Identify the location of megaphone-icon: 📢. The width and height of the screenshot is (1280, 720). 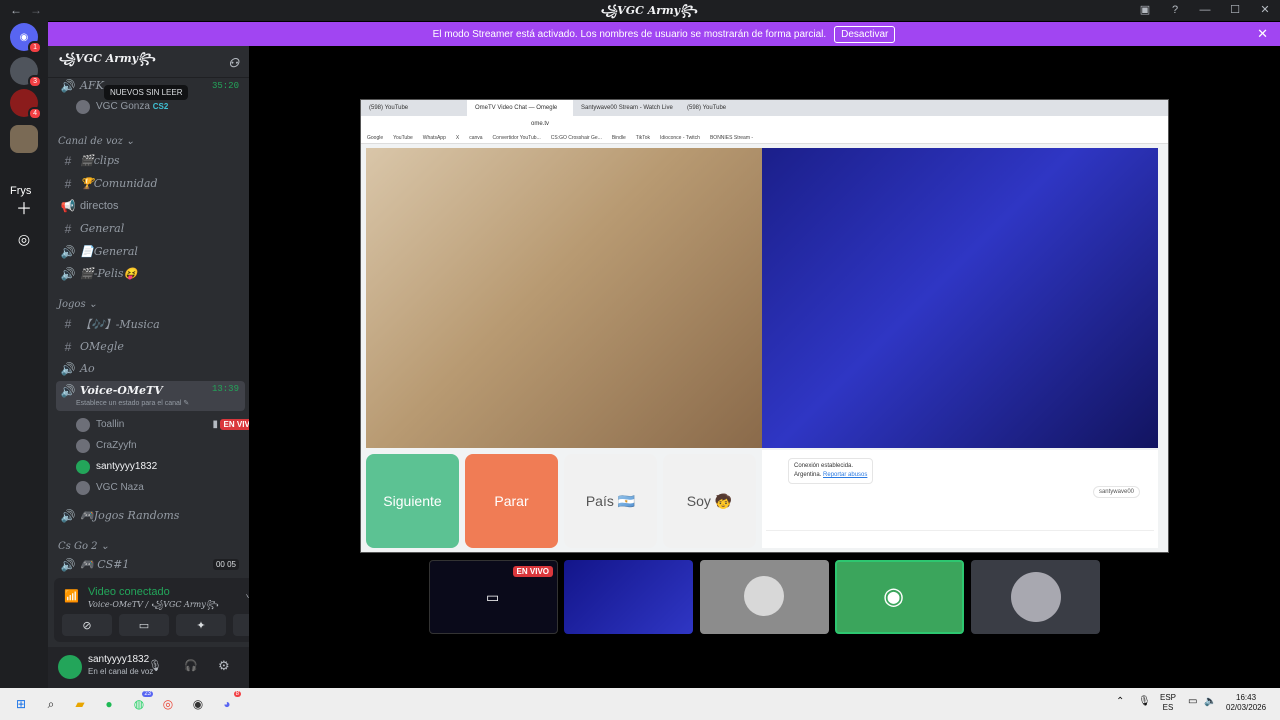
(68, 205).